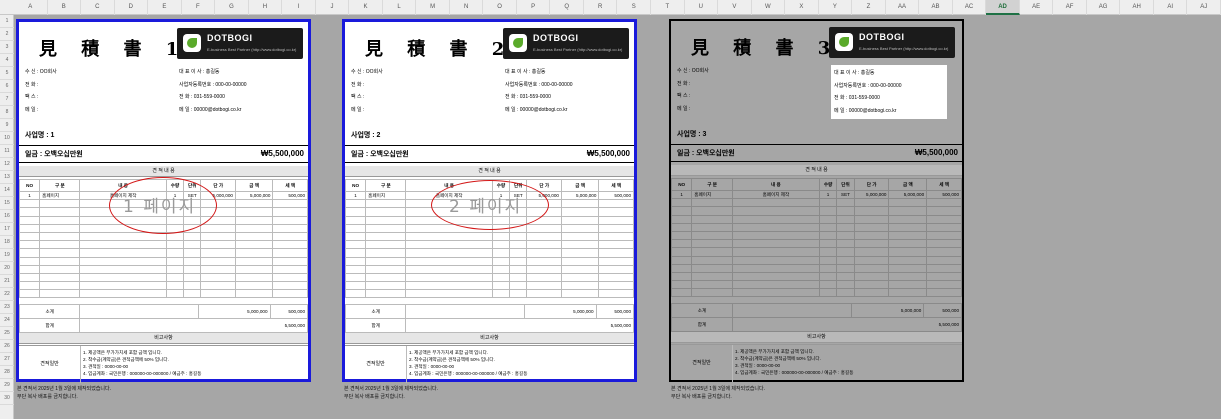 This screenshot has width=1221, height=419. What do you see at coordinates (7, 177) in the screenshot?
I see `row-header-cell: 13` at bounding box center [7, 177].